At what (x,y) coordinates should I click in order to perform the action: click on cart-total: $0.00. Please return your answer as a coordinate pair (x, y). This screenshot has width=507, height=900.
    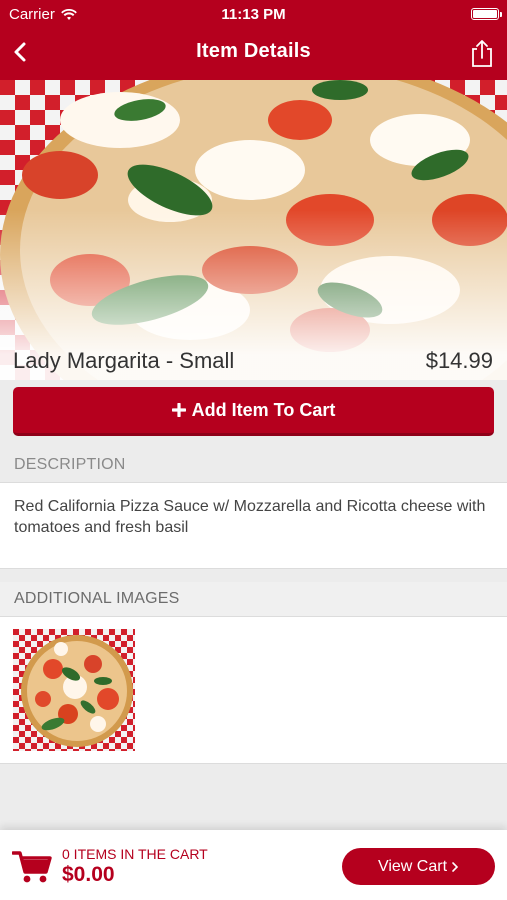
    Looking at the image, I should click on (88, 874).